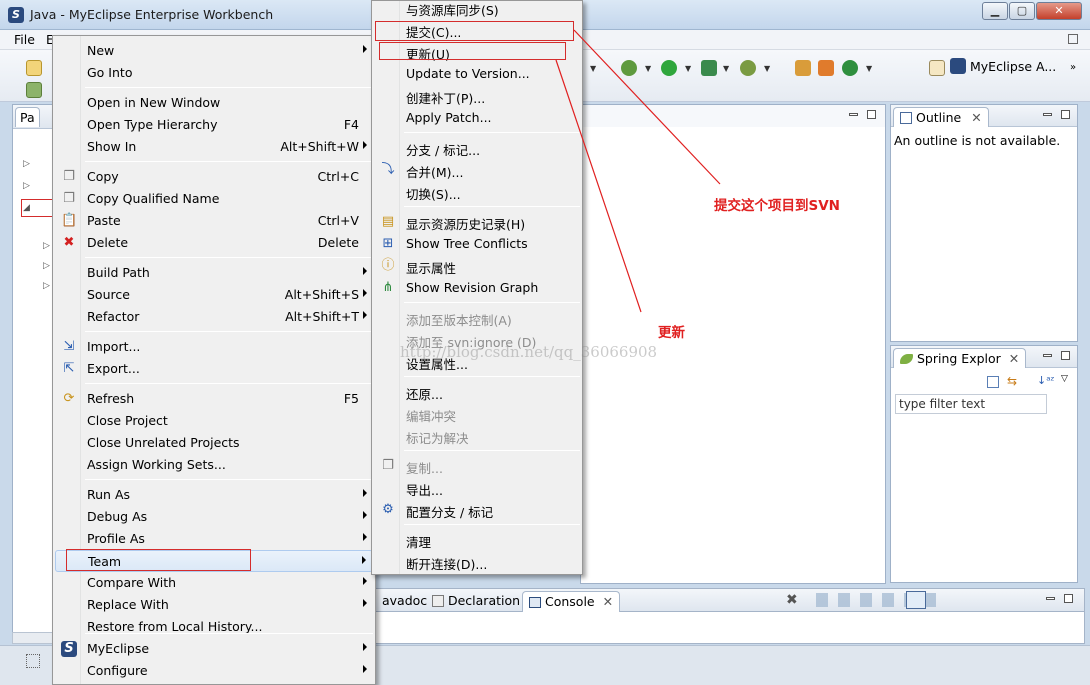 The width and height of the screenshot is (1090, 685). What do you see at coordinates (671, 333) in the screenshot?
I see `update-annotation: 更新` at bounding box center [671, 333].